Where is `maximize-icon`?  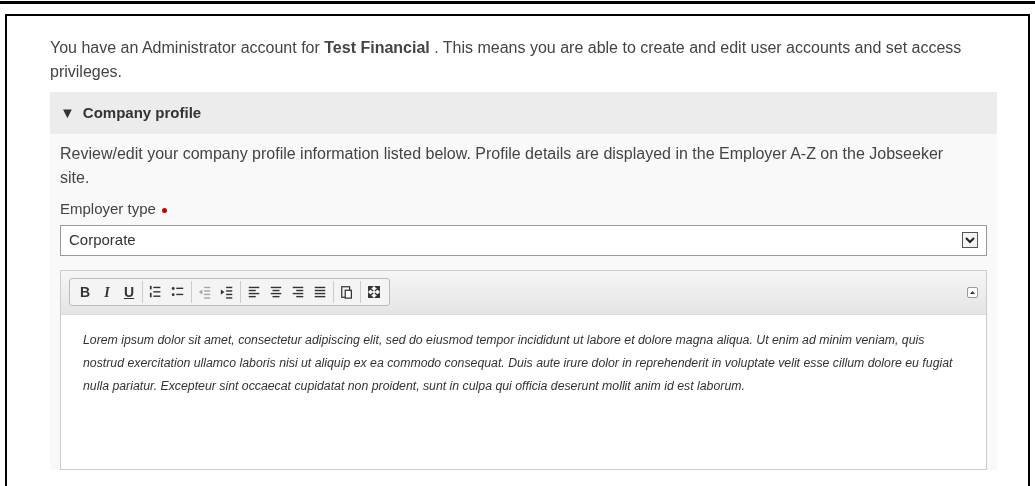 maximize-icon is located at coordinates (374, 292).